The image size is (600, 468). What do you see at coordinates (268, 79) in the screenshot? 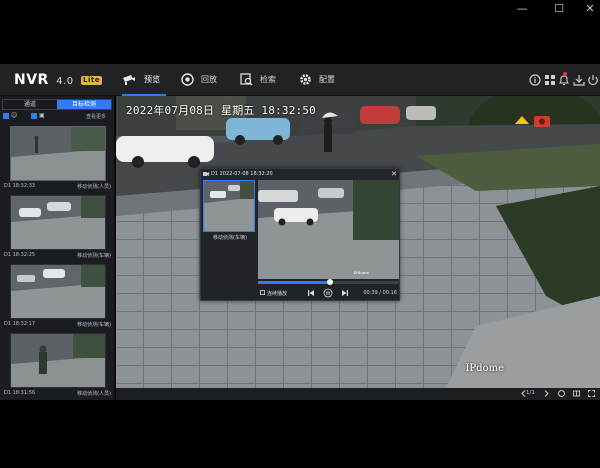
I see `tab-search-label: 检索` at bounding box center [268, 79].